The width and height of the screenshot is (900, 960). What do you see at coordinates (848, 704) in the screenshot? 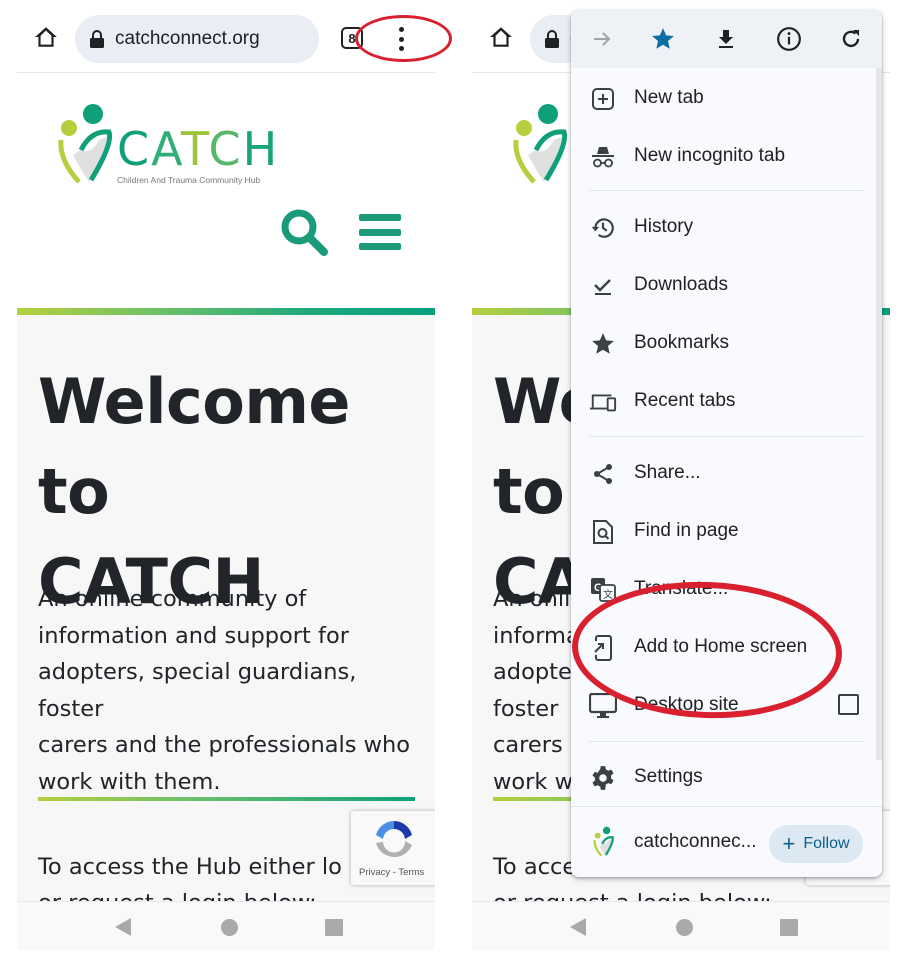
I see `desktop-site-checkbox` at bounding box center [848, 704].